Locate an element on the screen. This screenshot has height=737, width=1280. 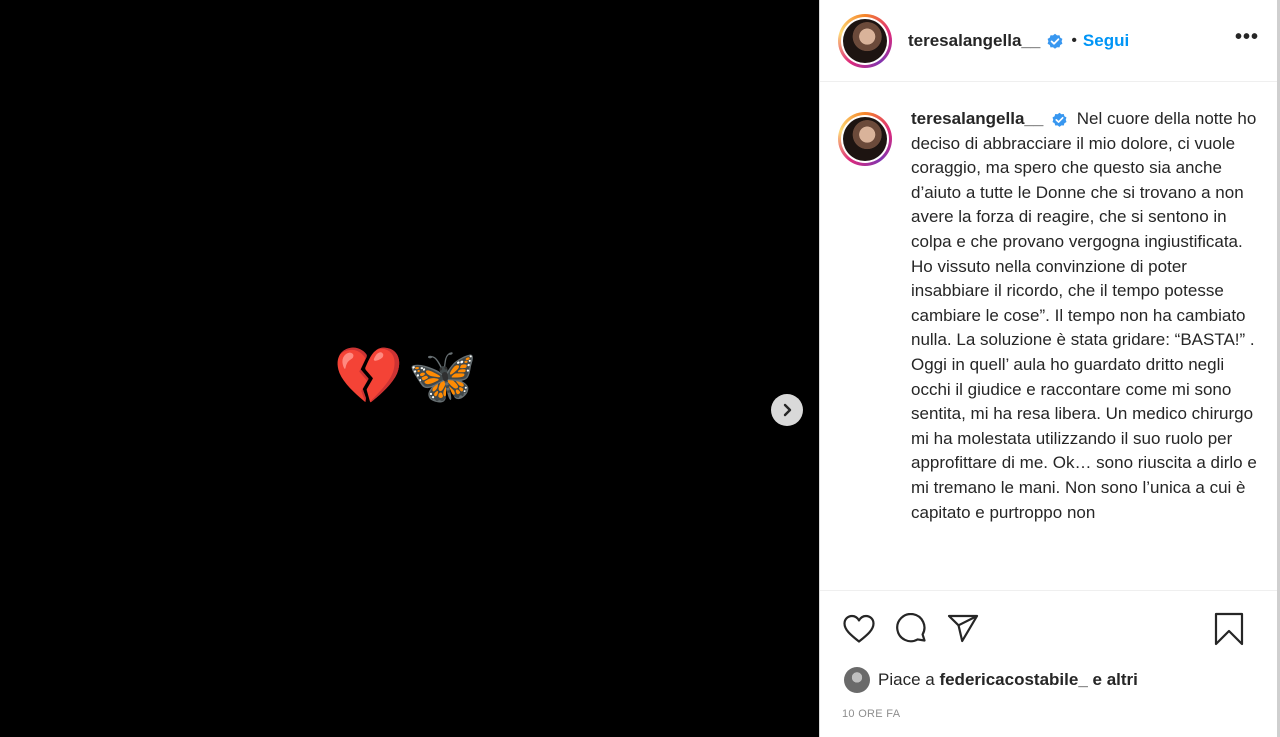
likes-prefix: Piace a is located at coordinates (906, 679).